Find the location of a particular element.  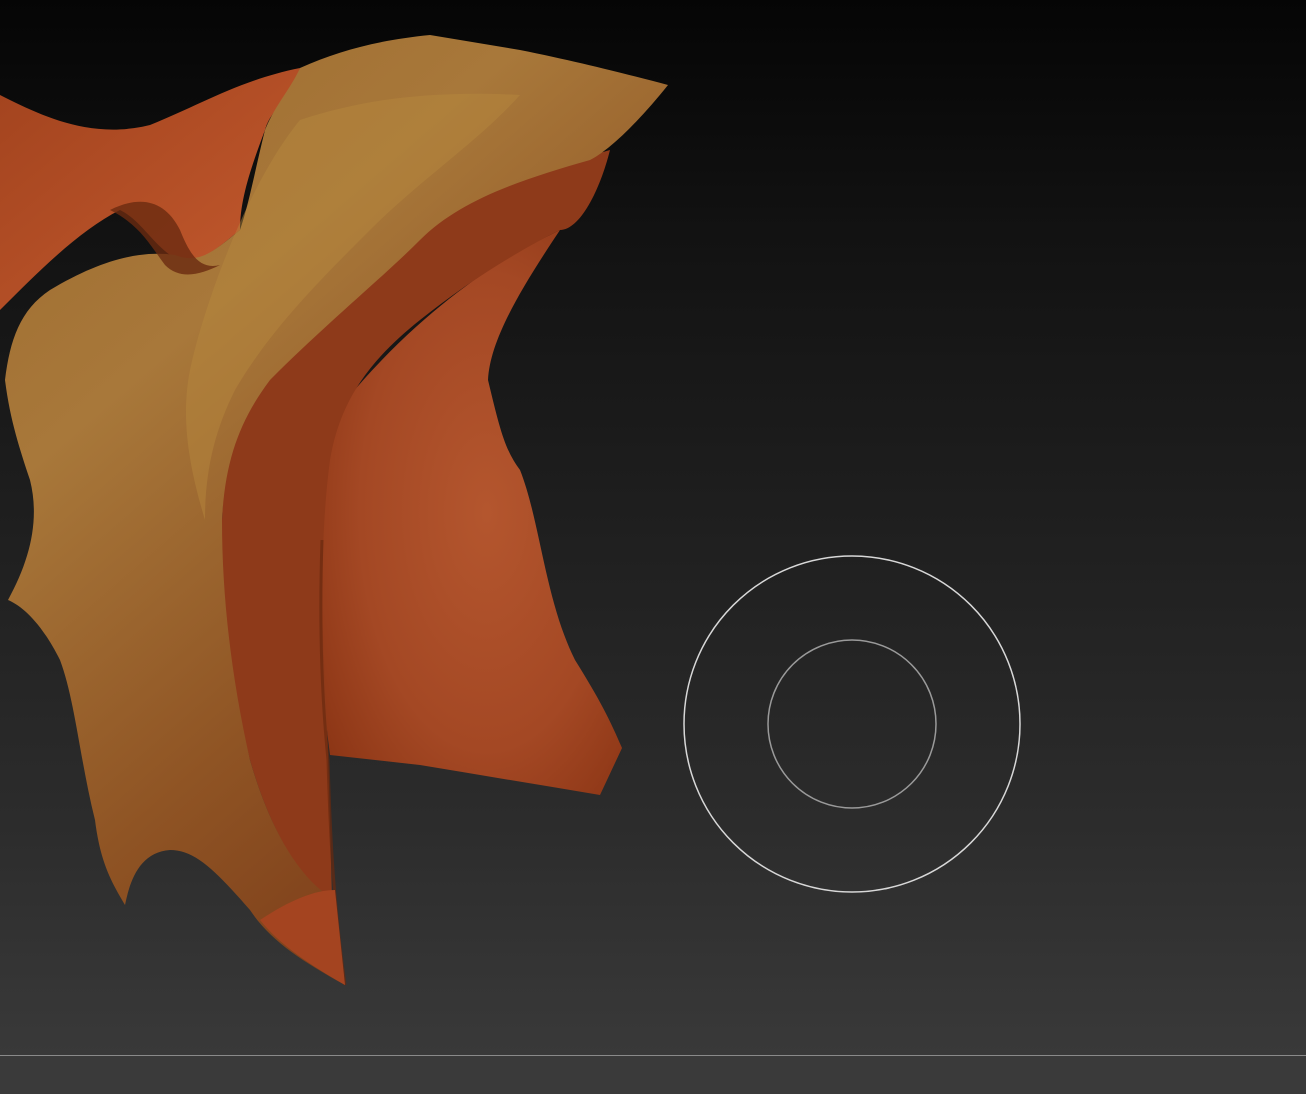

brush-cursor-inner-ring is located at coordinates (852, 724).